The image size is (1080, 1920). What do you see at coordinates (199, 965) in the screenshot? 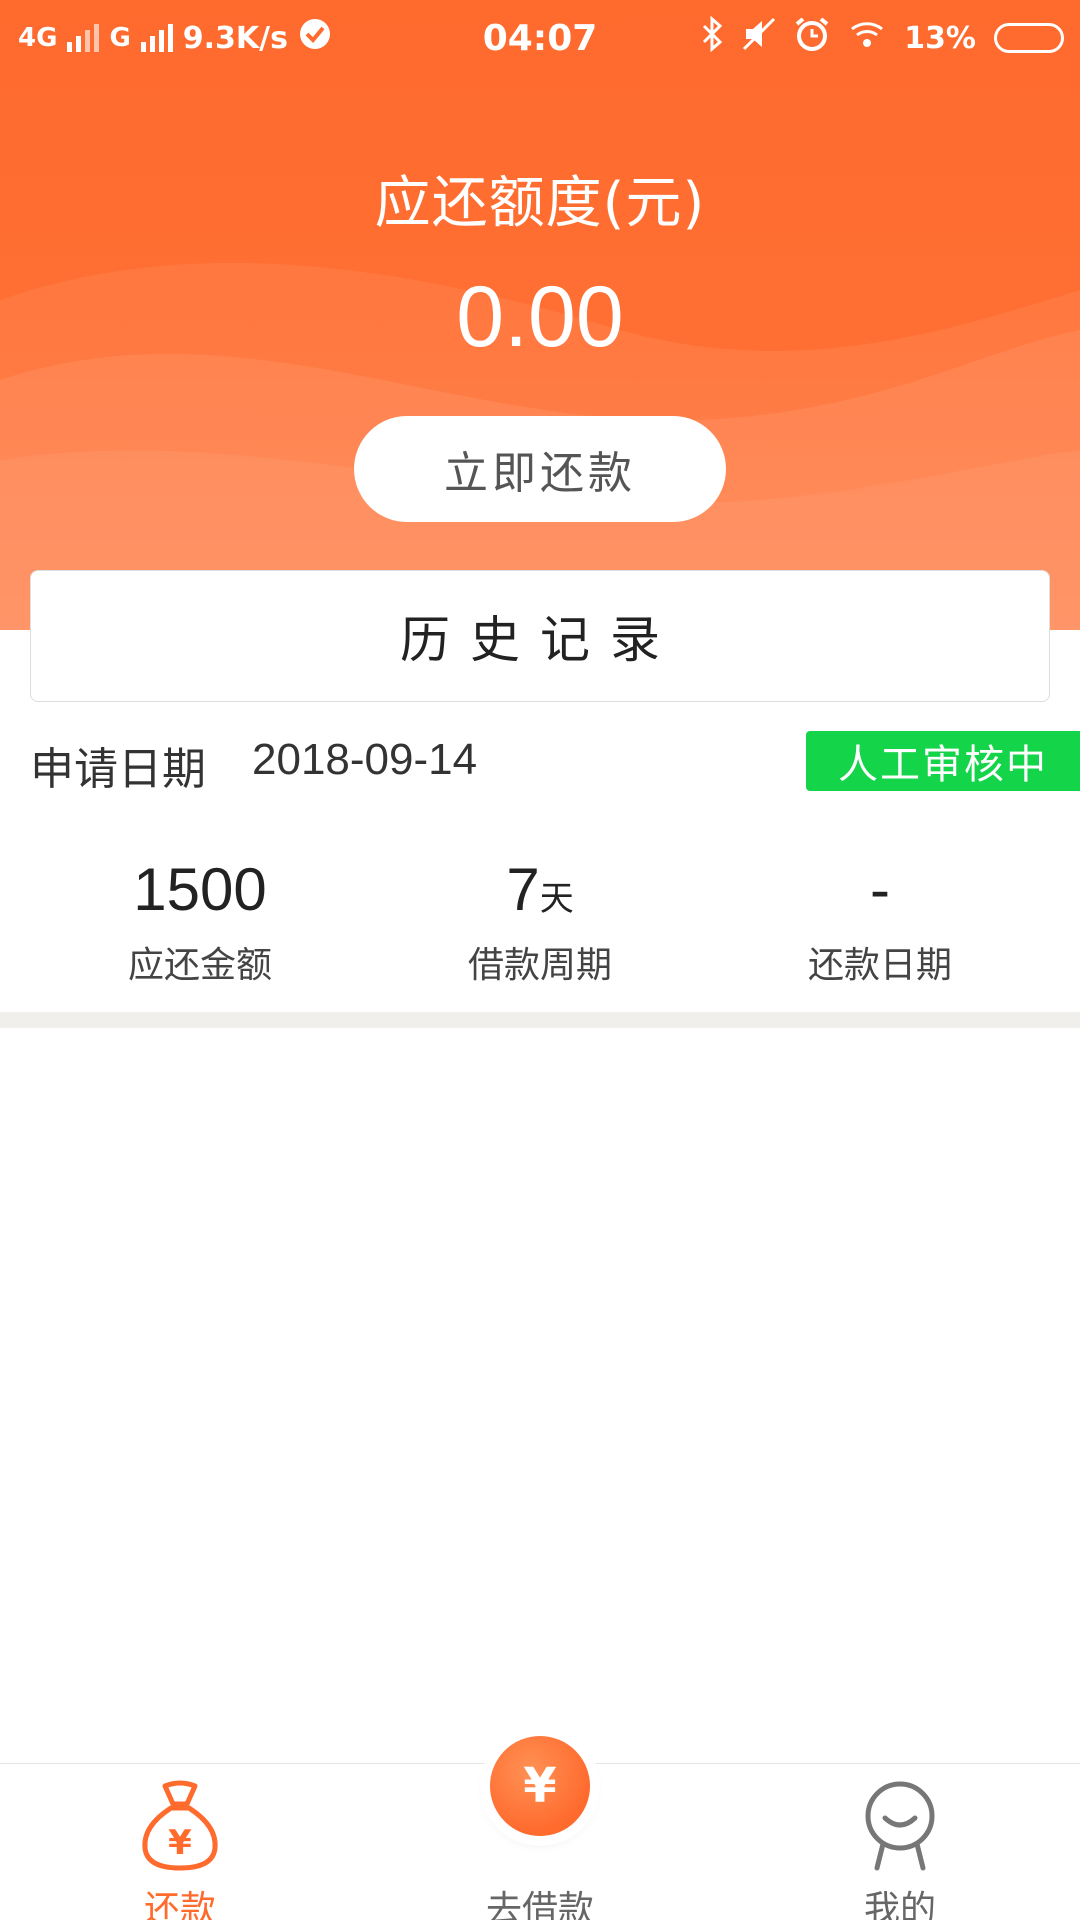
I see `stat-amount-label: 应还金额` at bounding box center [199, 965].